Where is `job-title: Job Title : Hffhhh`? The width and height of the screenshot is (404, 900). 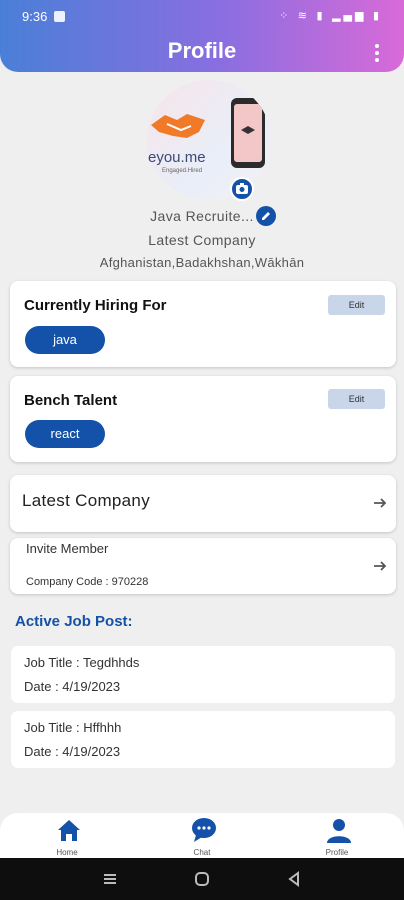 job-title: Job Title : Hffhhh is located at coordinates (73, 727).